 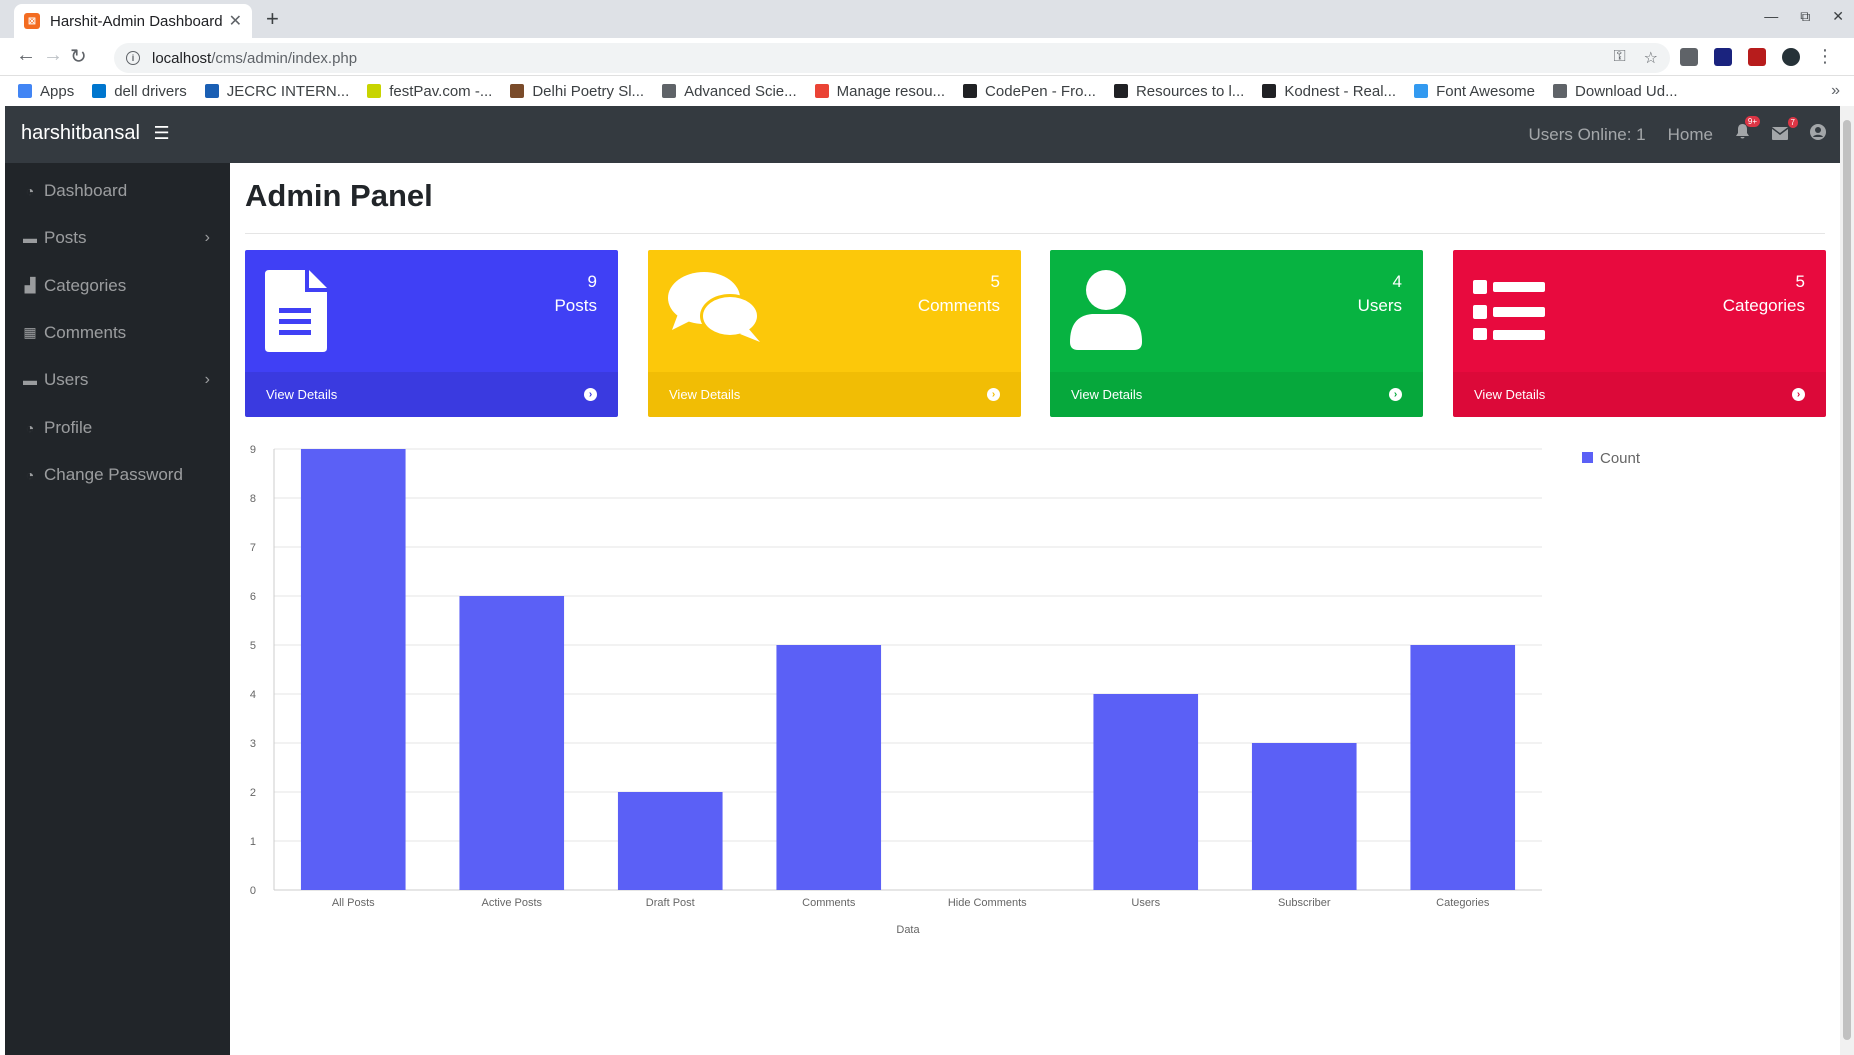 What do you see at coordinates (1771, 16) in the screenshot?
I see `minimize-icon: —` at bounding box center [1771, 16].